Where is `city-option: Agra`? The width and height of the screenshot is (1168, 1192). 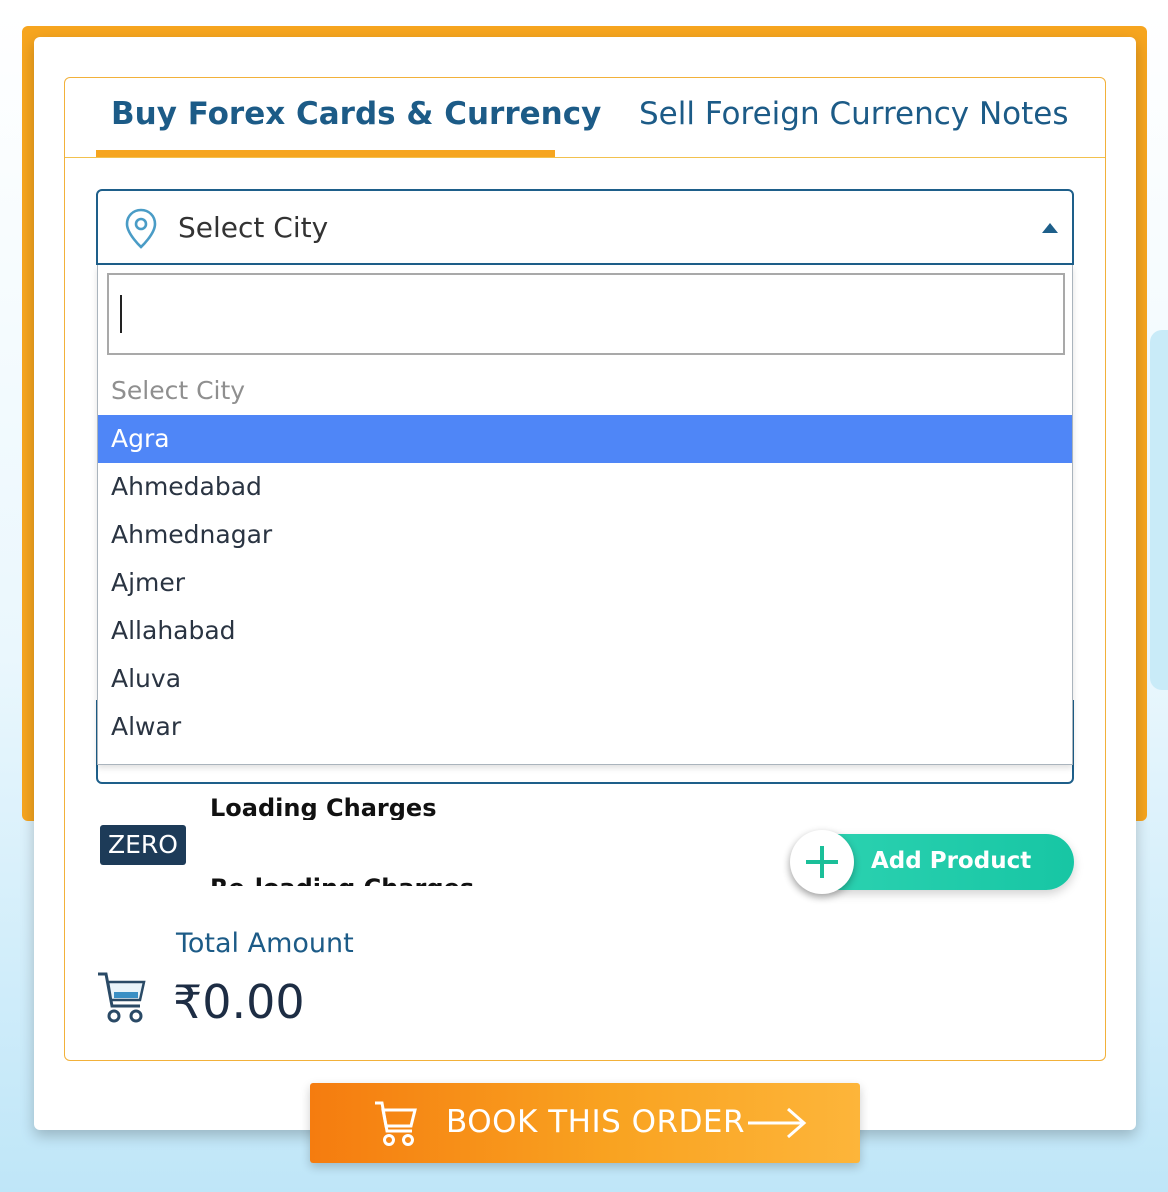
city-option: Agra is located at coordinates (585, 439).